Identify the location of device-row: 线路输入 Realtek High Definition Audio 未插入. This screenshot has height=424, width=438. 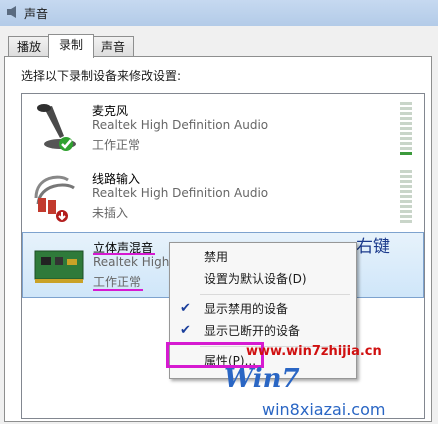
(223, 197).